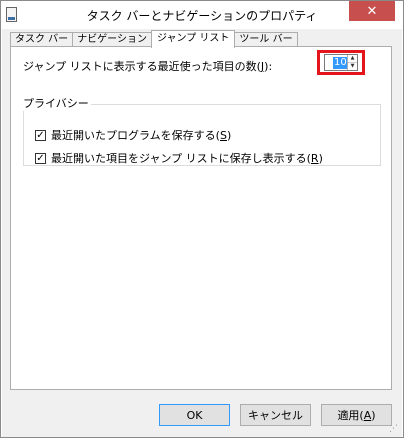  Describe the element at coordinates (194, 415) in the screenshot. I see `ok-button: OK` at that location.